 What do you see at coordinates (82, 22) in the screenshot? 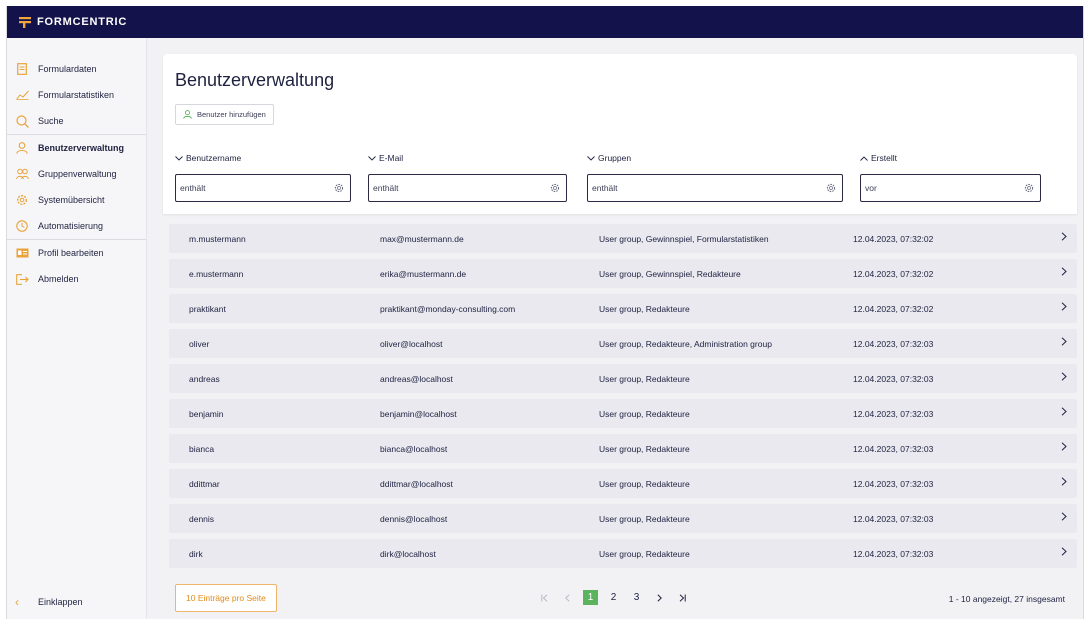
I see `brand-name: FORMCENTRIC` at bounding box center [82, 22].